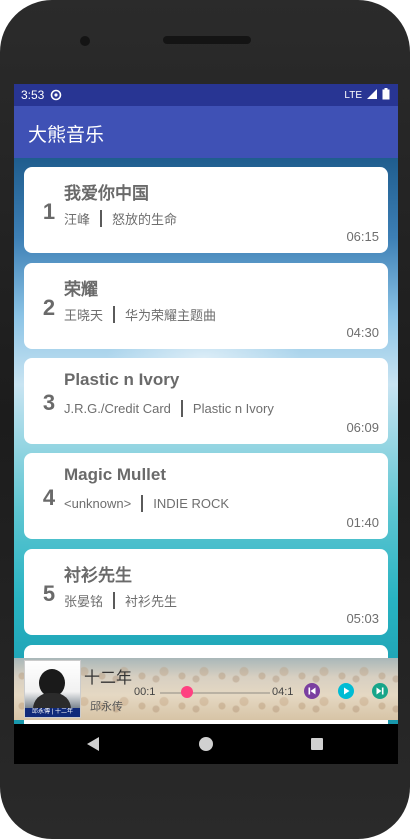  What do you see at coordinates (206, 210) in the screenshot?
I see `song-card-1: 1 我爱你中国 汪峰 怒放的生命 06:15` at bounding box center [206, 210].